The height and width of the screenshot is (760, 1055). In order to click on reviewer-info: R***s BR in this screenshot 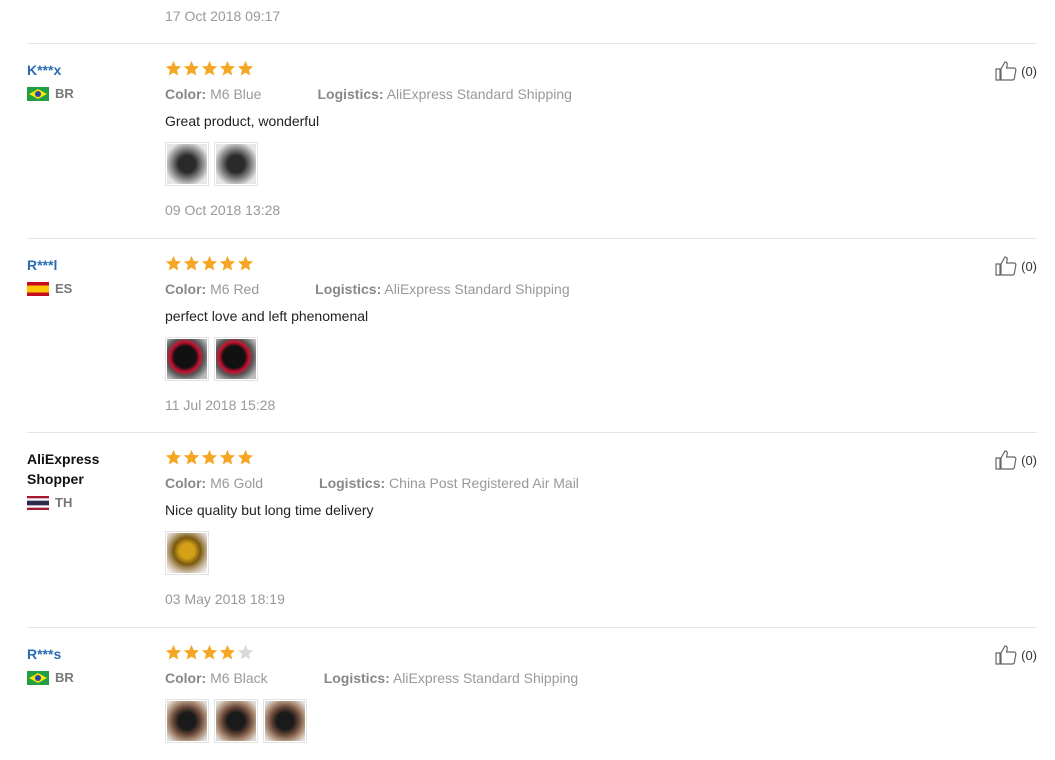, I will do `click(87, 664)`.